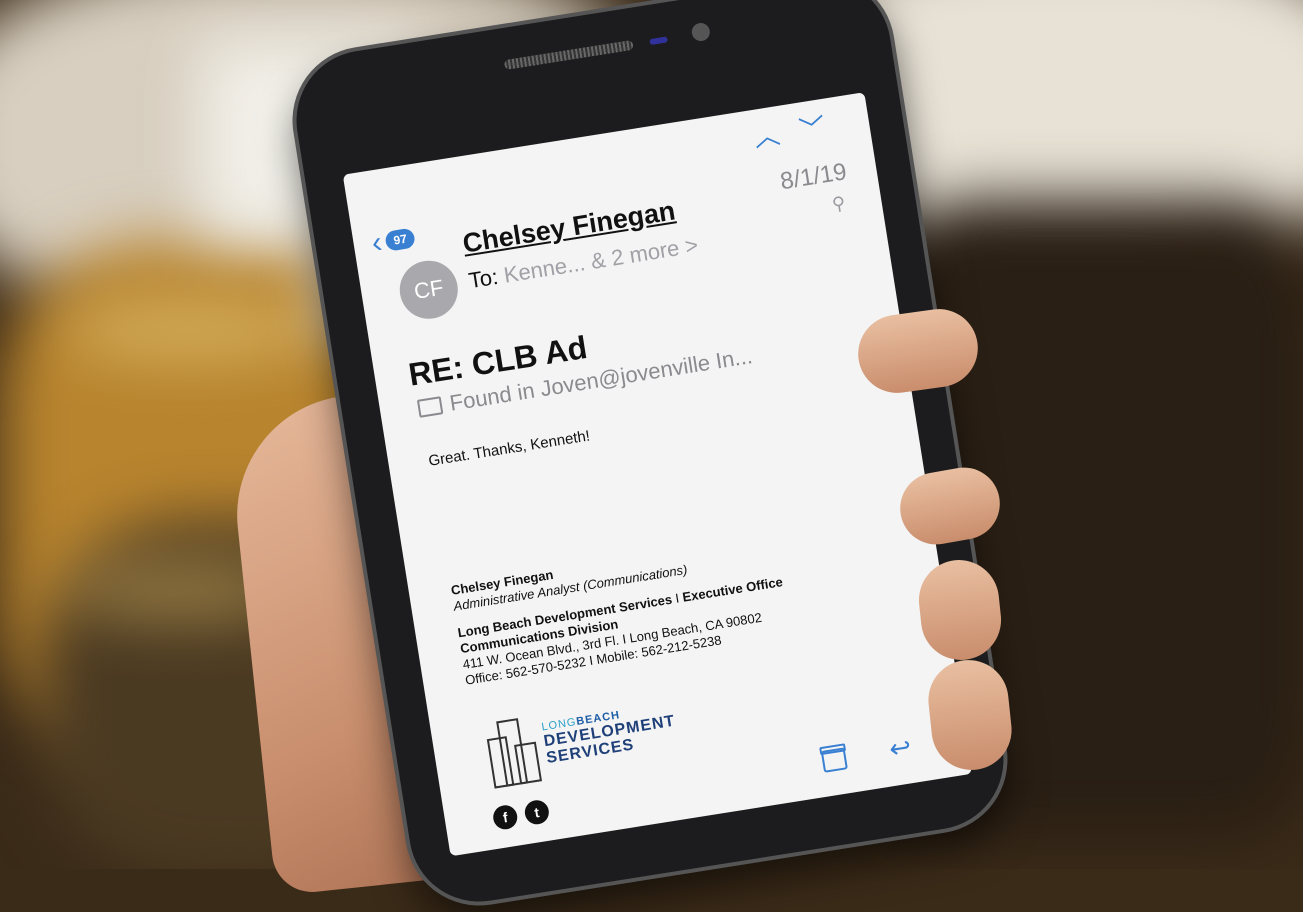 The image size is (1303, 912). I want to click on to-label: To:, so click(483, 278).